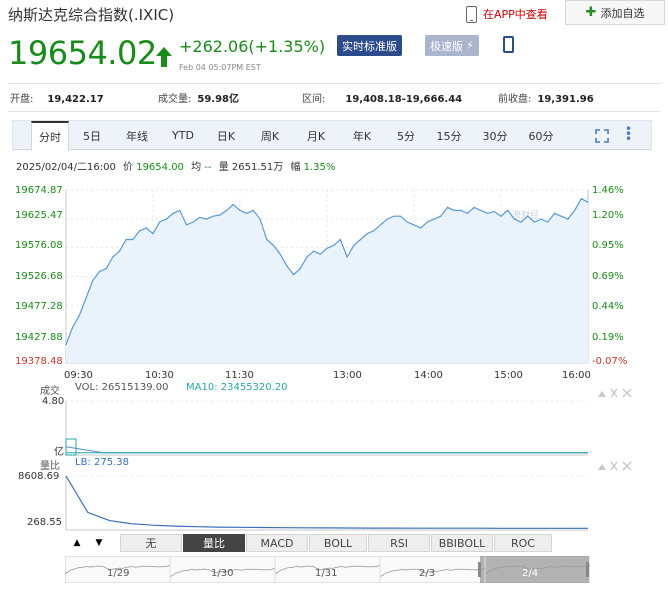 The width and height of the screenshot is (668, 595). Describe the element at coordinates (326, 450) in the screenshot. I see `volume-series-vol` at that location.